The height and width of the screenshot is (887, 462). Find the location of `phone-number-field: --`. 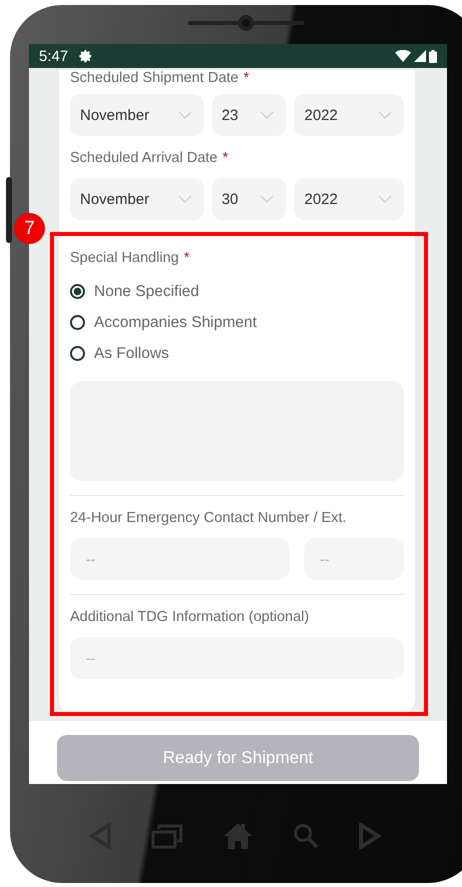

phone-number-field: -- is located at coordinates (180, 559).